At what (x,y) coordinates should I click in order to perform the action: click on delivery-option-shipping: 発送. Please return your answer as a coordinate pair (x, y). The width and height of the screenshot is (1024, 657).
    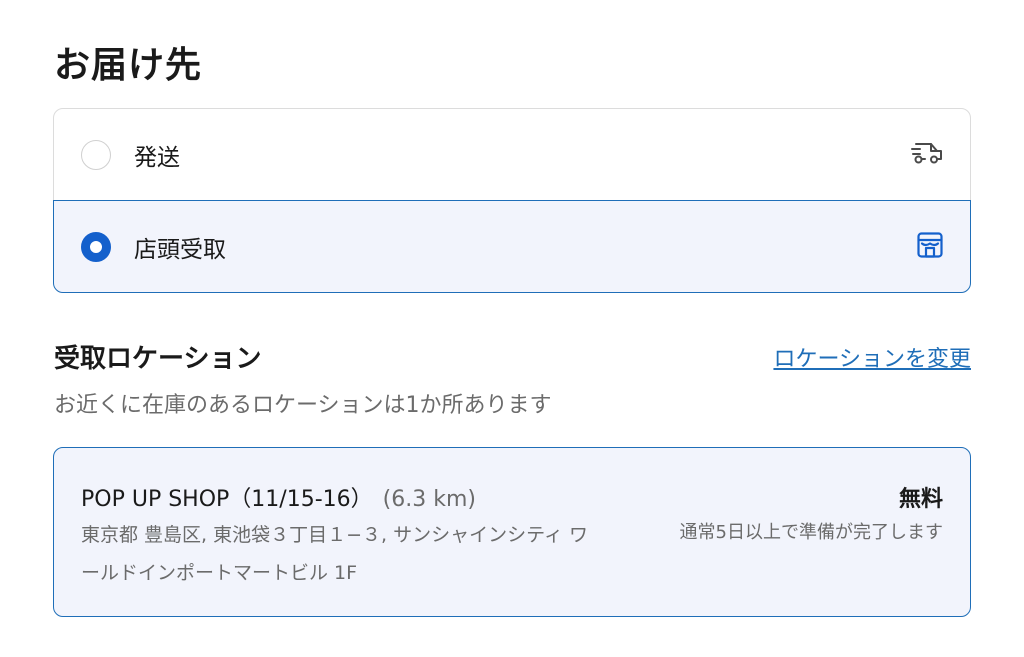
    Looking at the image, I should click on (512, 154).